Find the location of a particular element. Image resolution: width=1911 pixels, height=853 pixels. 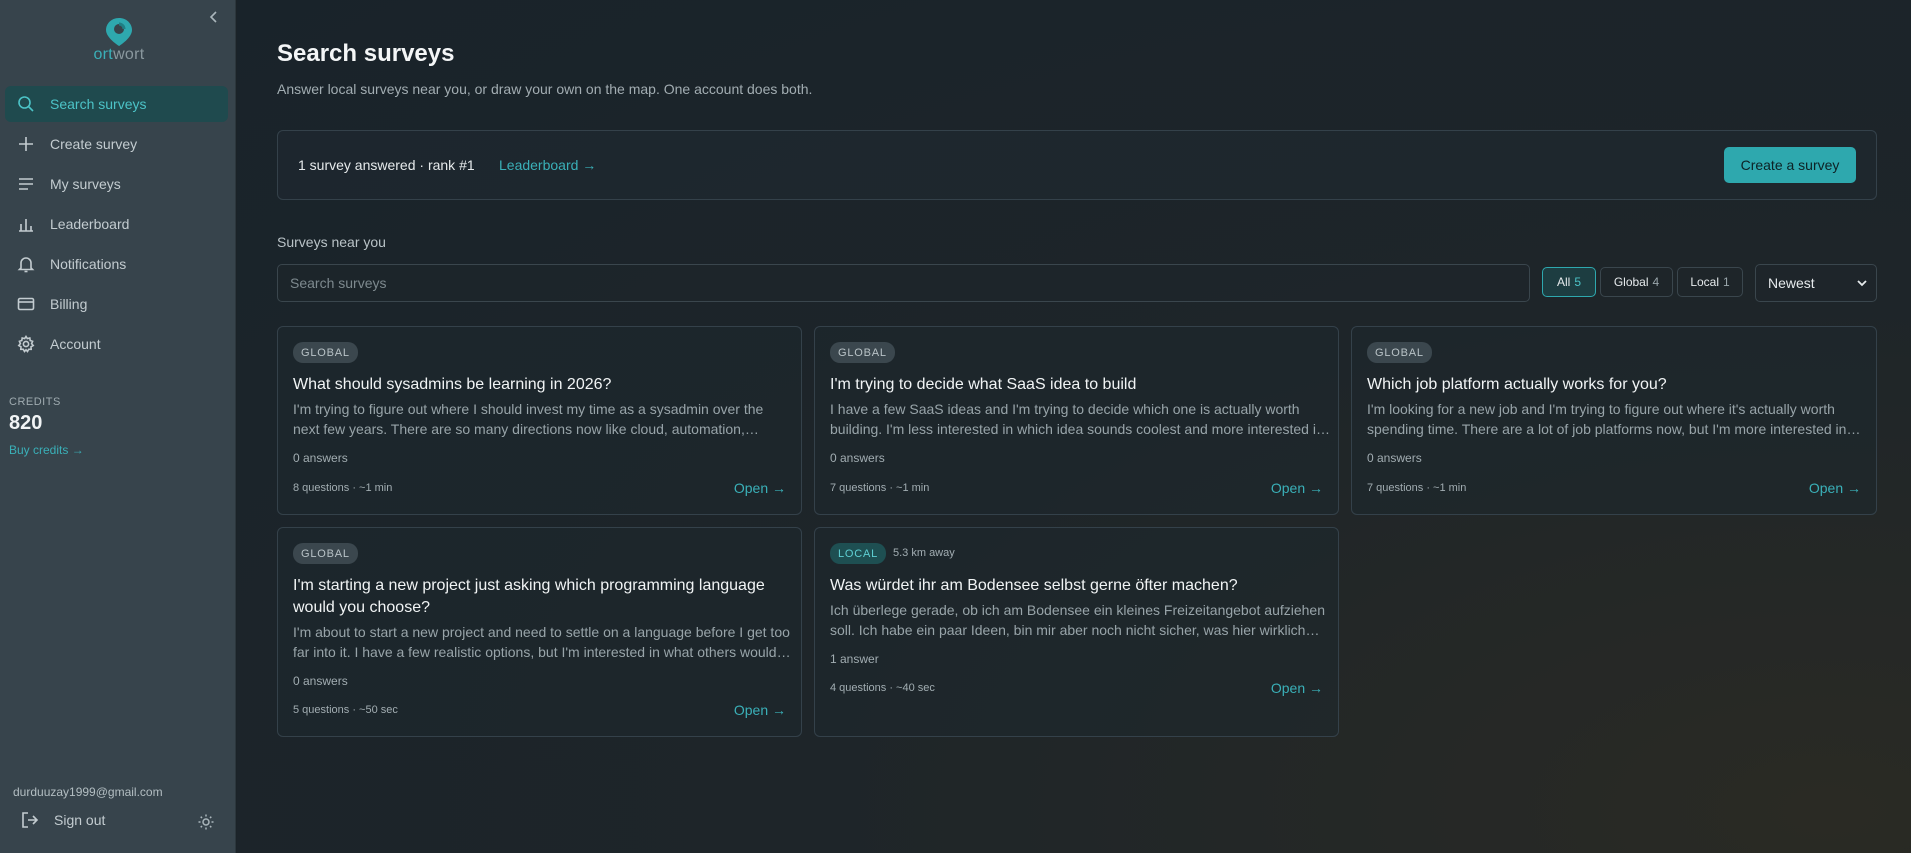

logo-text-ort: ort is located at coordinates (103, 54).